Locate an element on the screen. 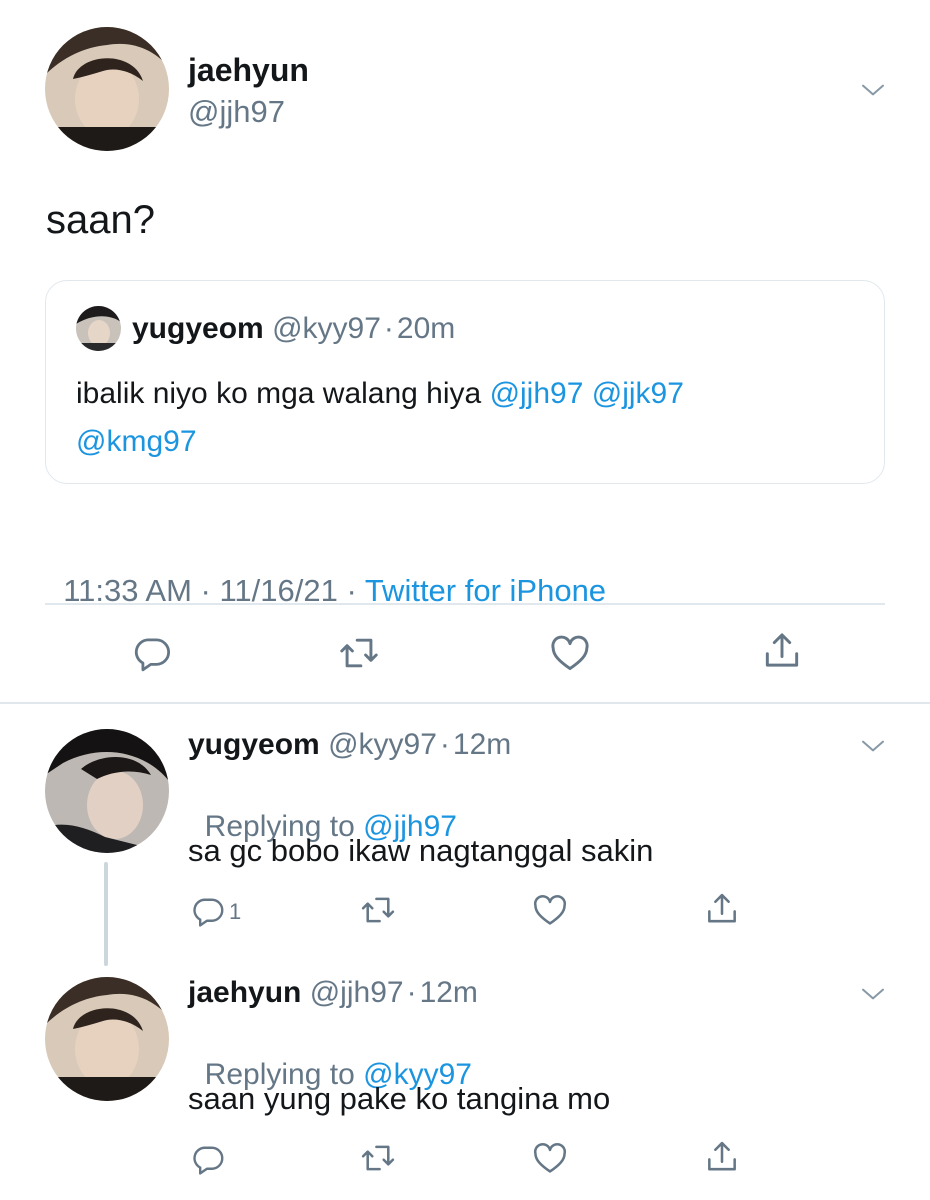 Image resolution: width=930 pixels, height=1200 pixels. reply-count: 1 is located at coordinates (235, 911).